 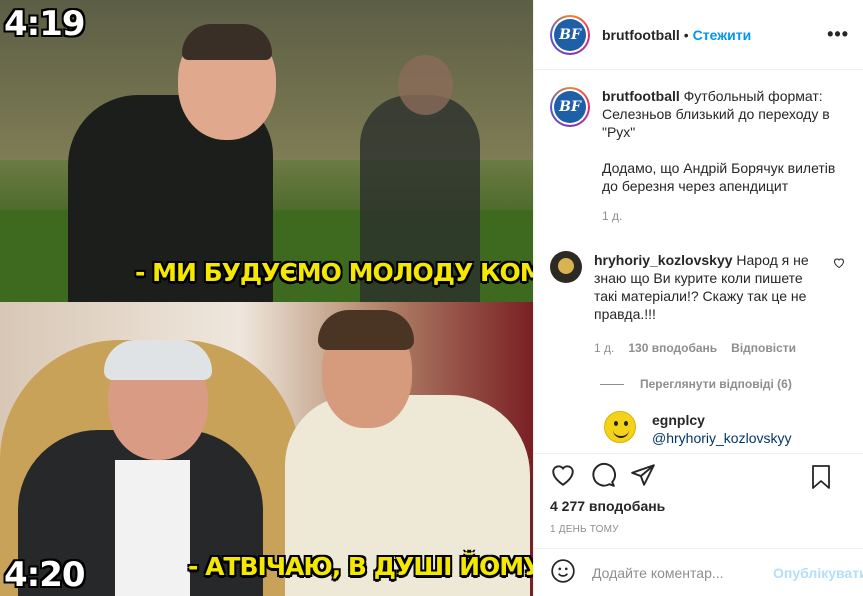 I want to click on post-header: BF brutfootball • Стежити •••, so click(x=698, y=35).